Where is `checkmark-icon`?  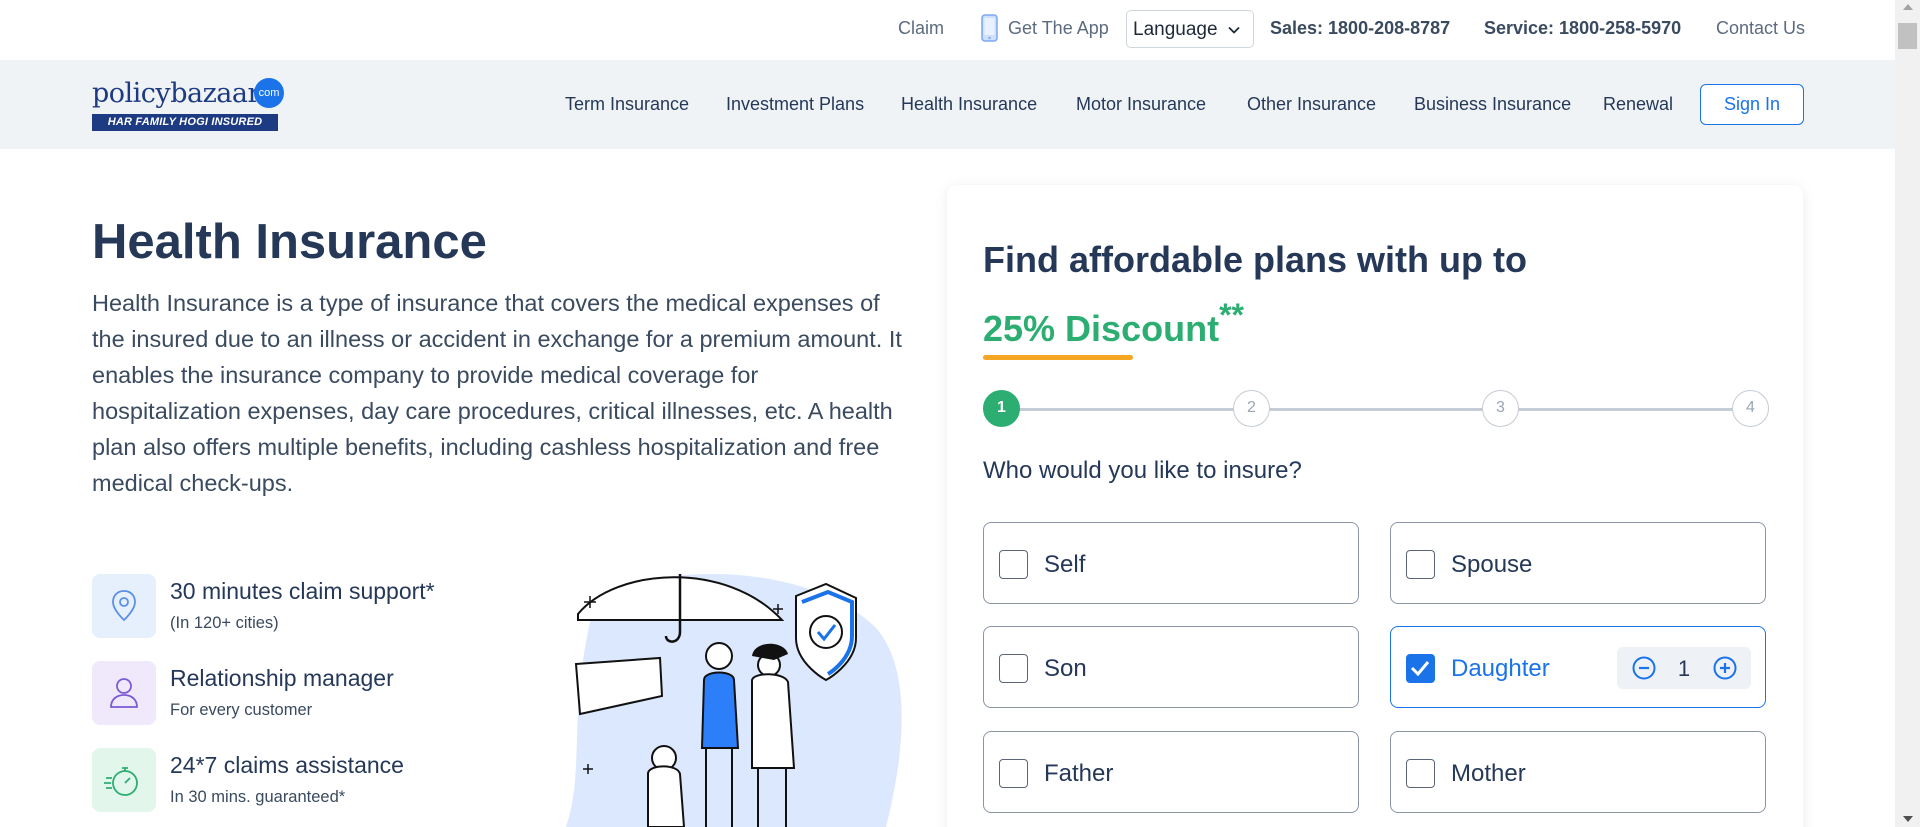
checkmark-icon is located at coordinates (1420, 669).